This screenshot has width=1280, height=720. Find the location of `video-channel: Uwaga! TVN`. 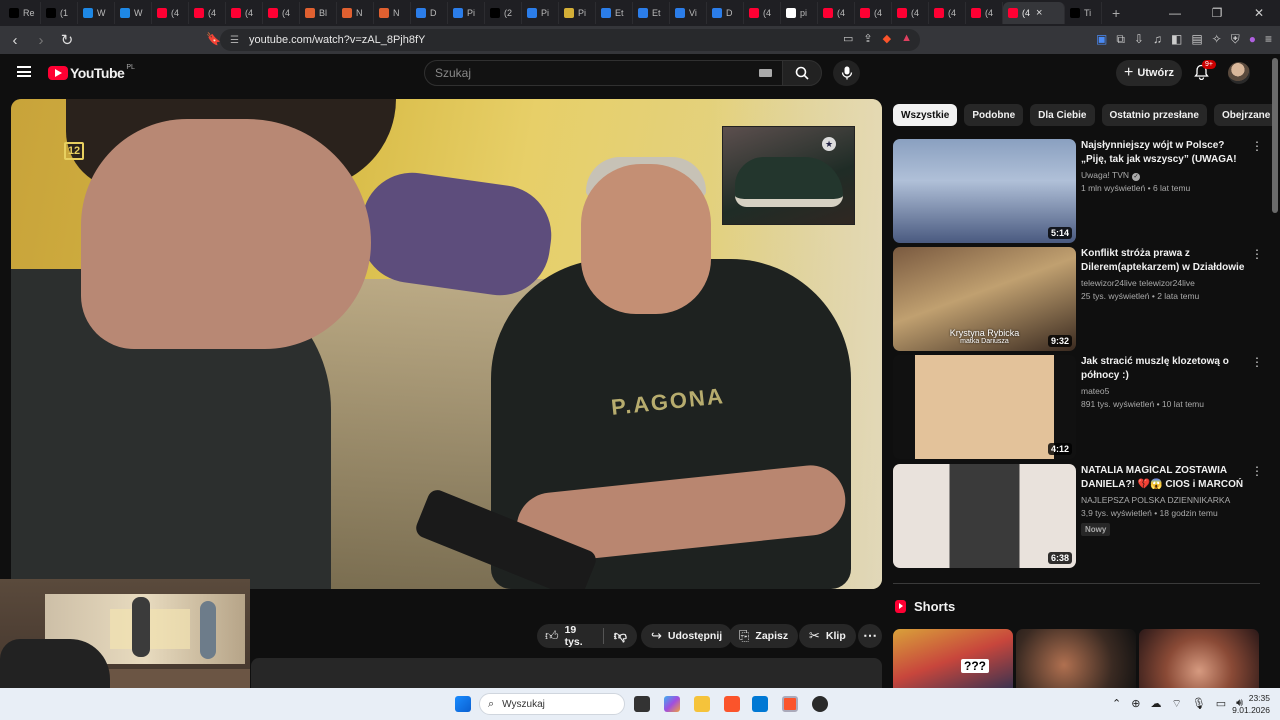

video-channel: Uwaga! TVN is located at coordinates (1105, 175).